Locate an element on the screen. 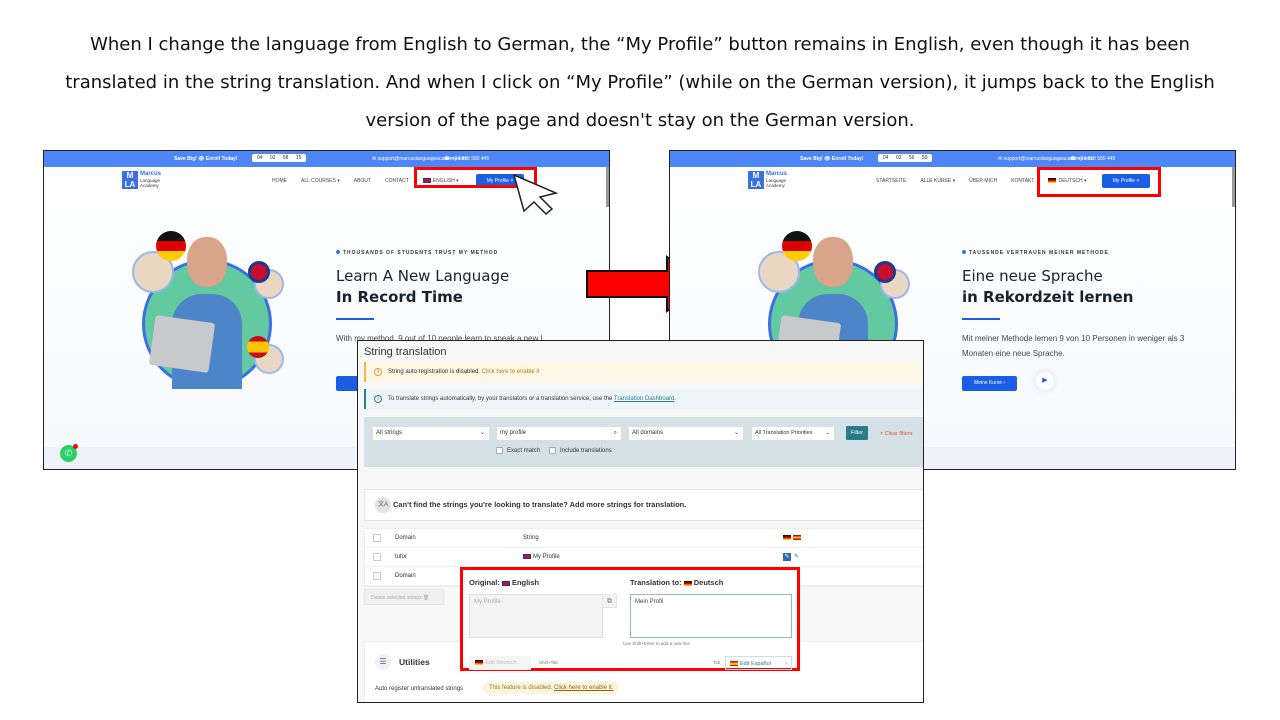 The width and height of the screenshot is (1280, 720). nav-alle-kurse: ALLE KURSE ▾ is located at coordinates (937, 181).